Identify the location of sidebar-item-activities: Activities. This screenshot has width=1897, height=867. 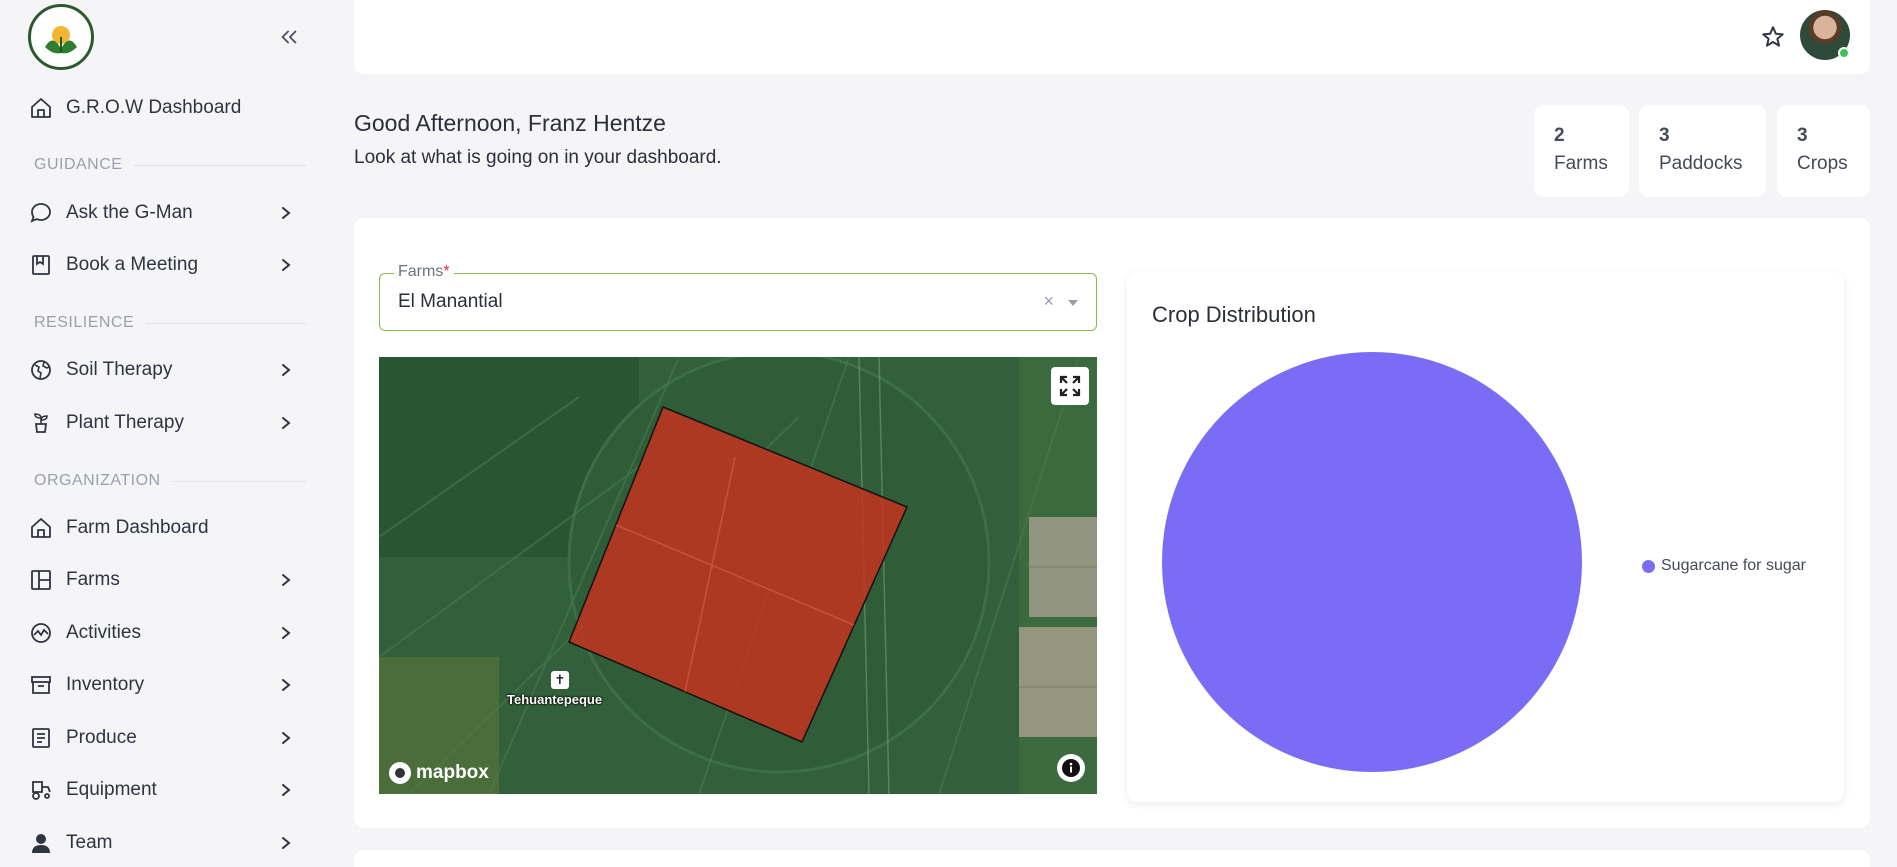
(161, 633).